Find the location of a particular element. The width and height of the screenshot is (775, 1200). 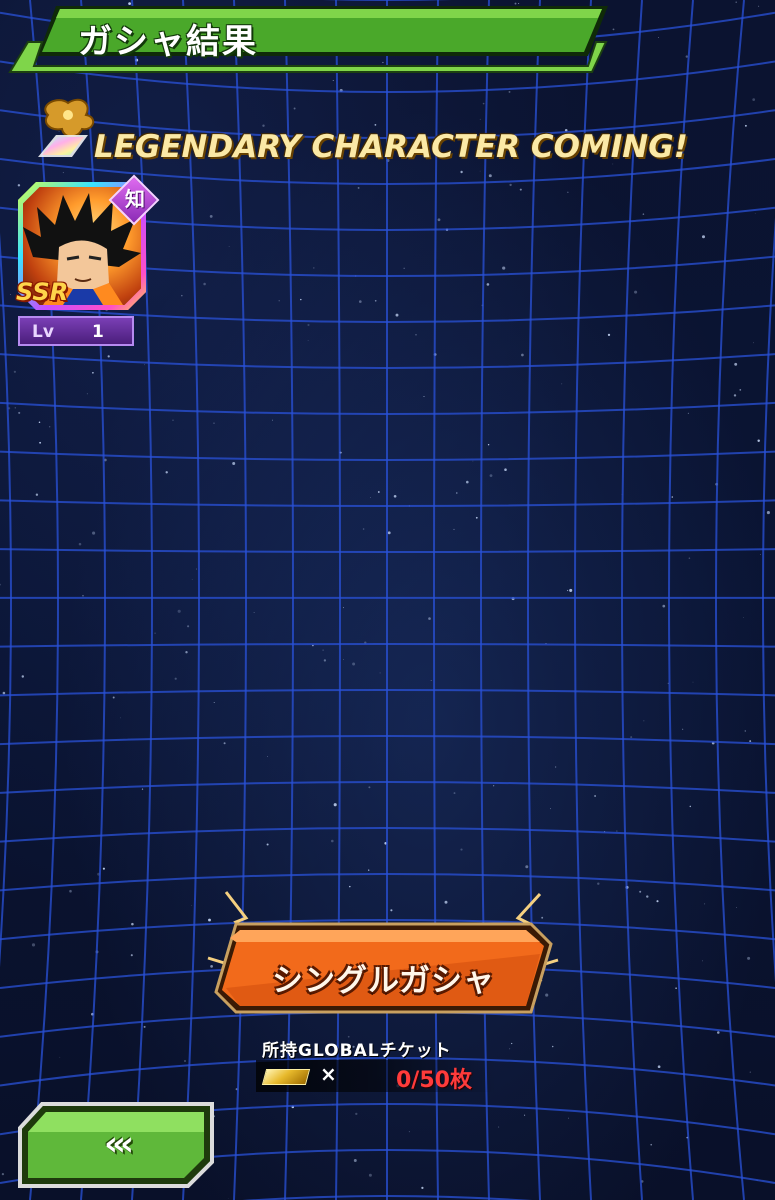

ticket-count: 0/50枚 is located at coordinates (434, 1080).